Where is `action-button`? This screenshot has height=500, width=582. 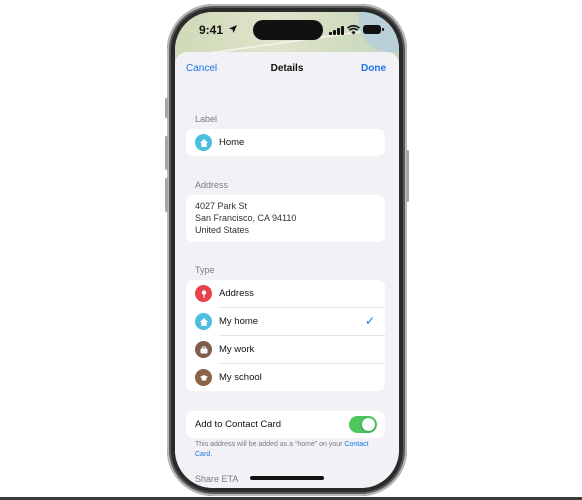 action-button is located at coordinates (166, 108).